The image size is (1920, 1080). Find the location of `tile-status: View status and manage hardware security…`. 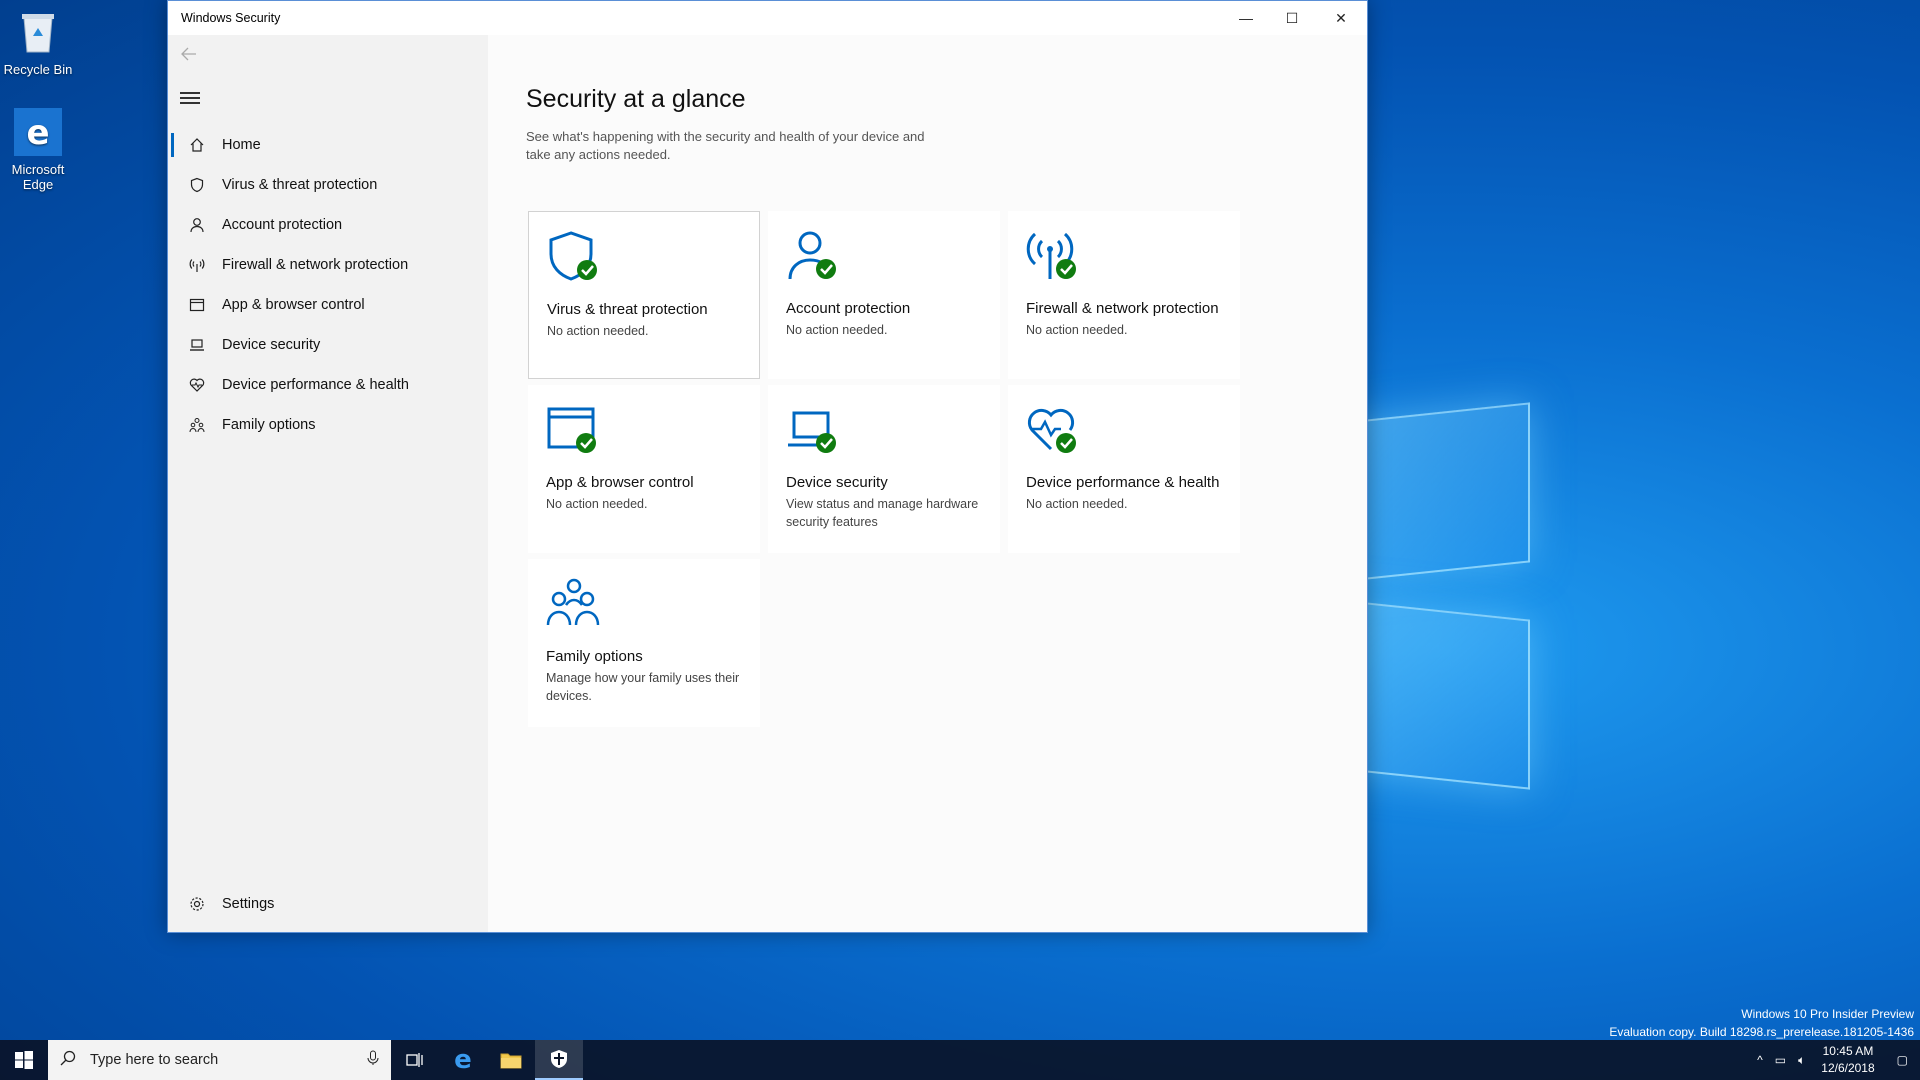

tile-status: View status and manage hardware security… is located at coordinates (882, 513).